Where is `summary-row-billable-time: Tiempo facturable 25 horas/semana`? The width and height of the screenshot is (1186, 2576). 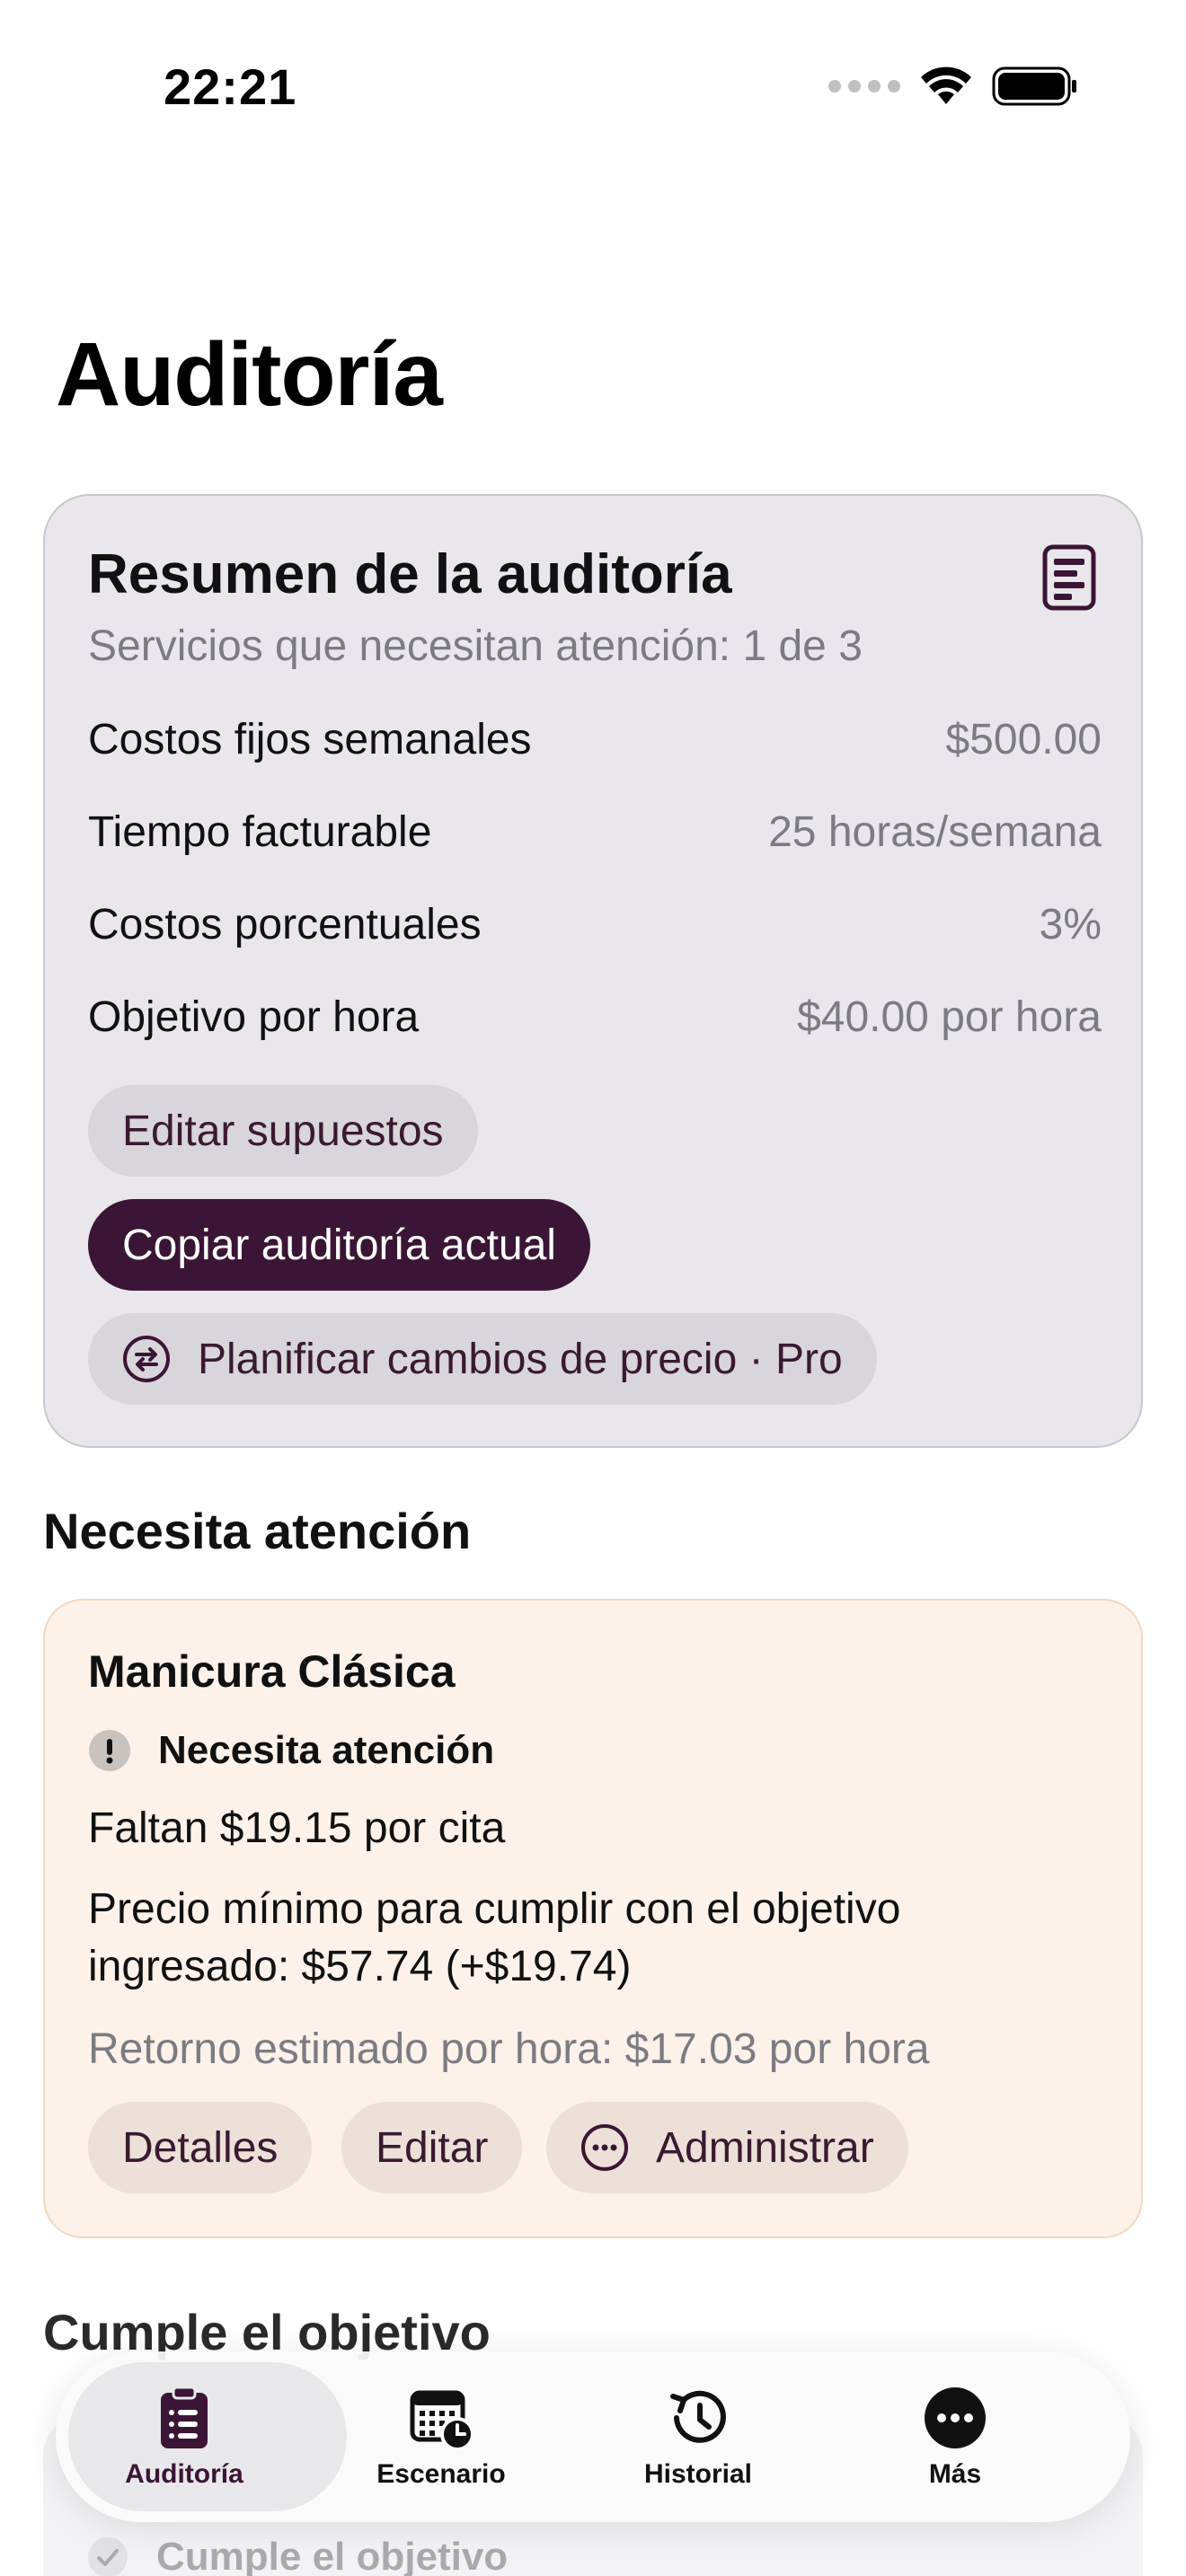 summary-row-billable-time: Tiempo facturable 25 horas/semana is located at coordinates (595, 832).